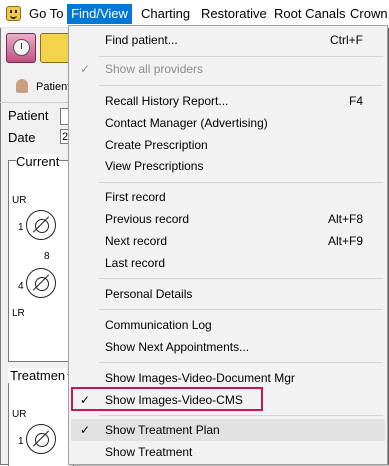 The height and width of the screenshot is (466, 389). I want to click on menu-crown: Crown, so click(369, 14).